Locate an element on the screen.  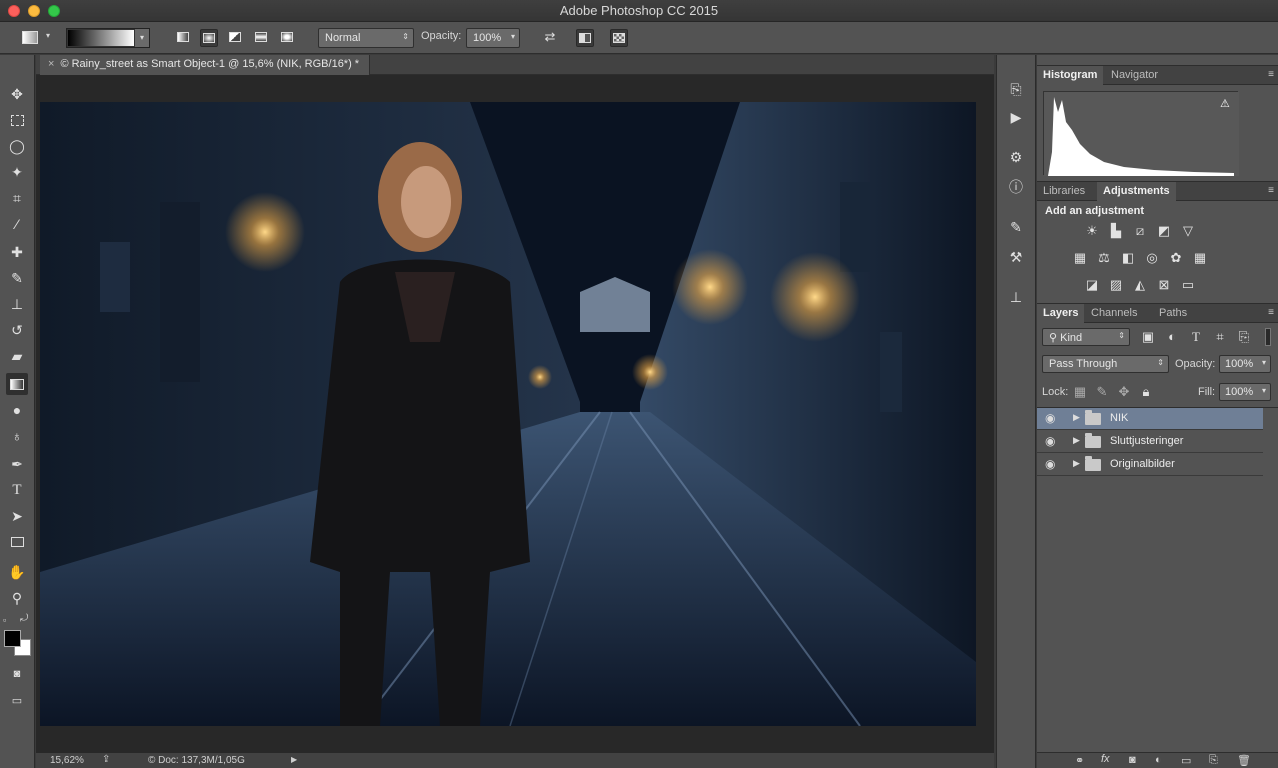
hand-tool-icon: ✋ is located at coordinates (17, 572).